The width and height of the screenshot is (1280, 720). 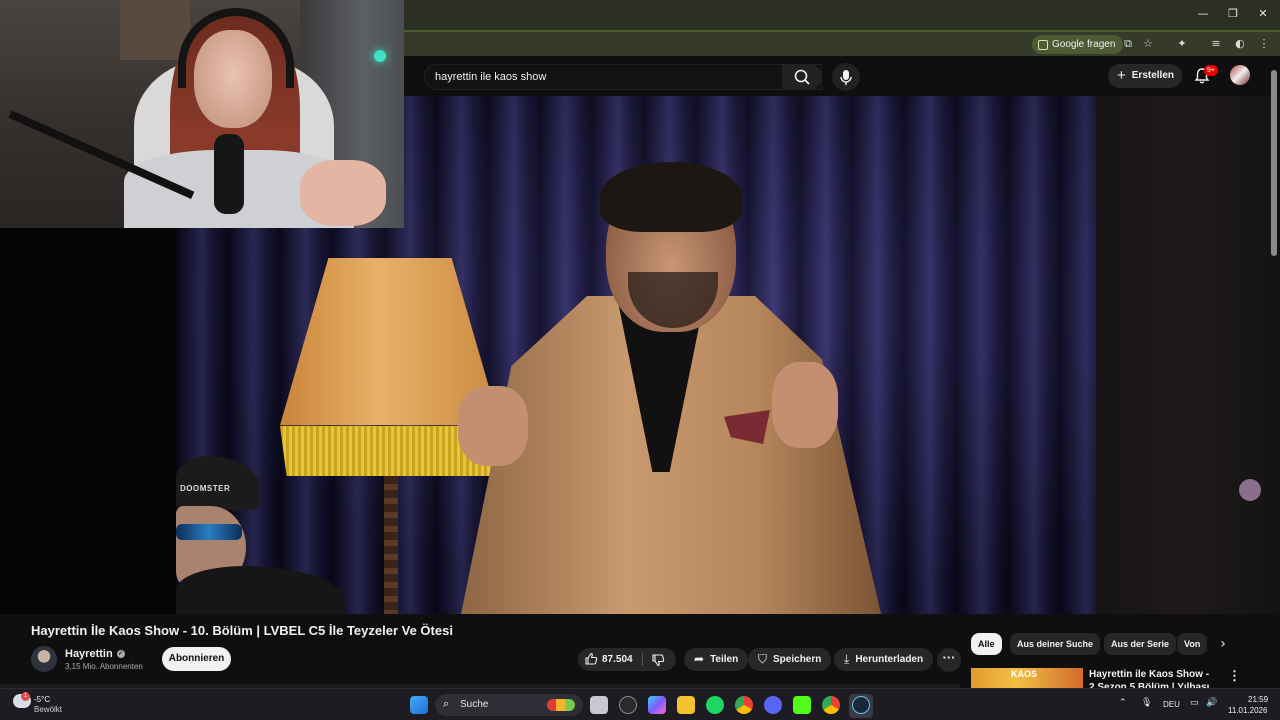 I want to click on create-button: + Erstellen, so click(x=1145, y=76).